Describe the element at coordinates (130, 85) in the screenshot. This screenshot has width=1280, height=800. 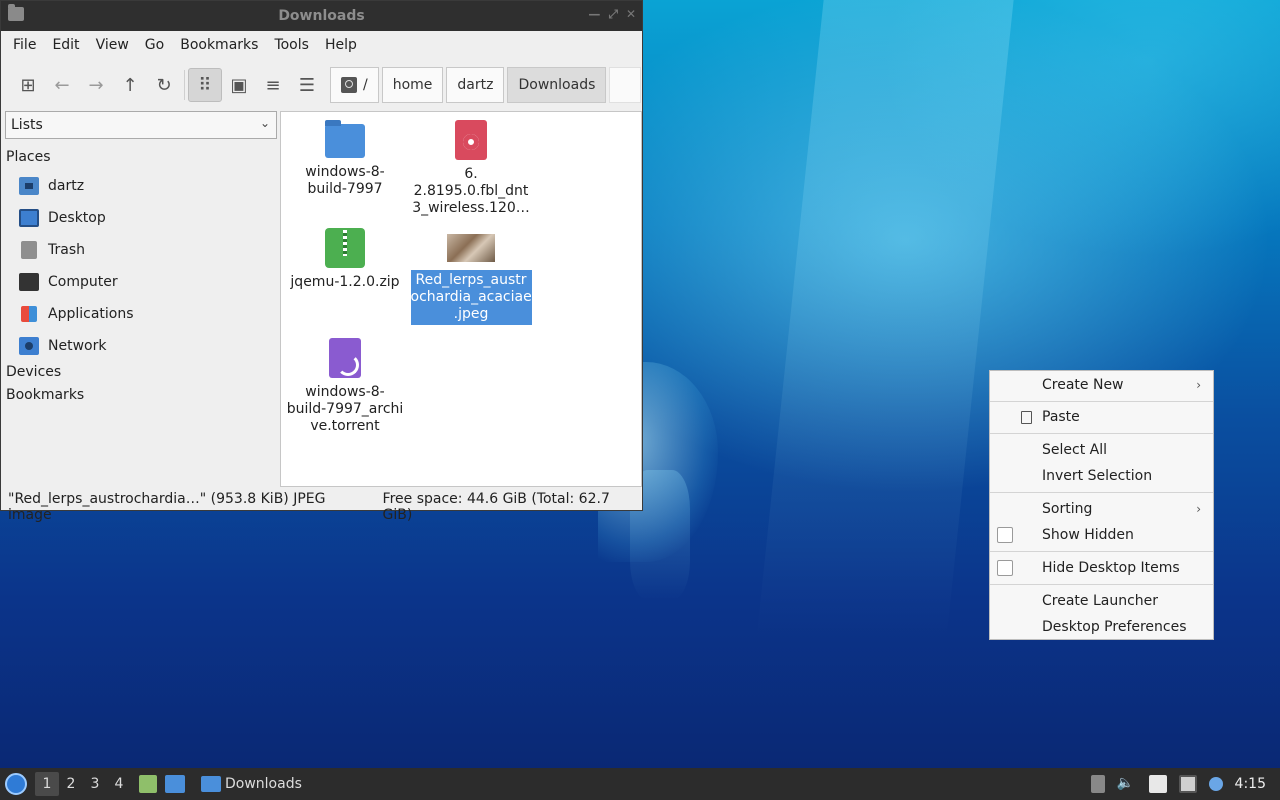
I see `up-arrow-icon: ↑` at that location.